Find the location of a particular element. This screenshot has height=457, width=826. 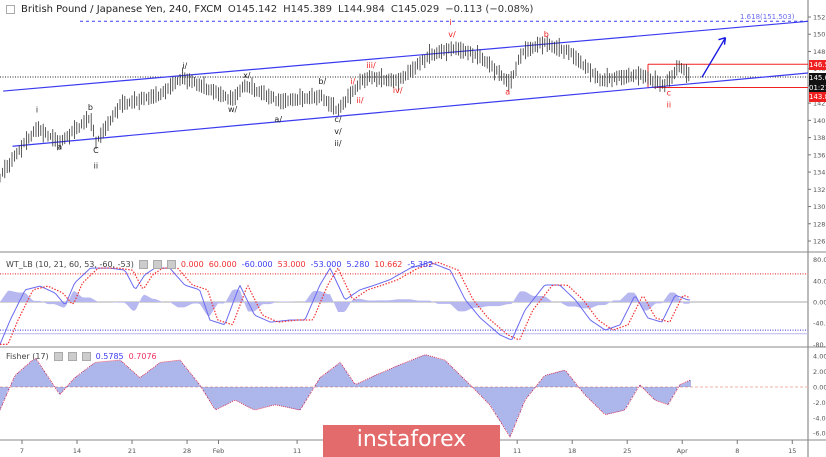

wt-tick-label: 80.000 is located at coordinates (819, 260).